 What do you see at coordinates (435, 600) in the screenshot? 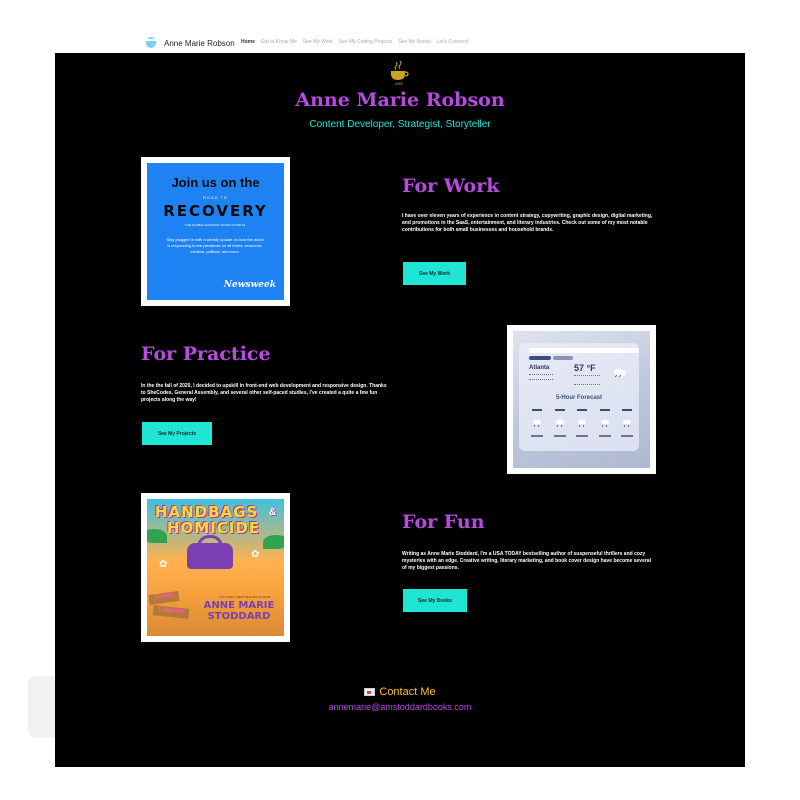
I see `see-my-books-button: See My Books` at bounding box center [435, 600].